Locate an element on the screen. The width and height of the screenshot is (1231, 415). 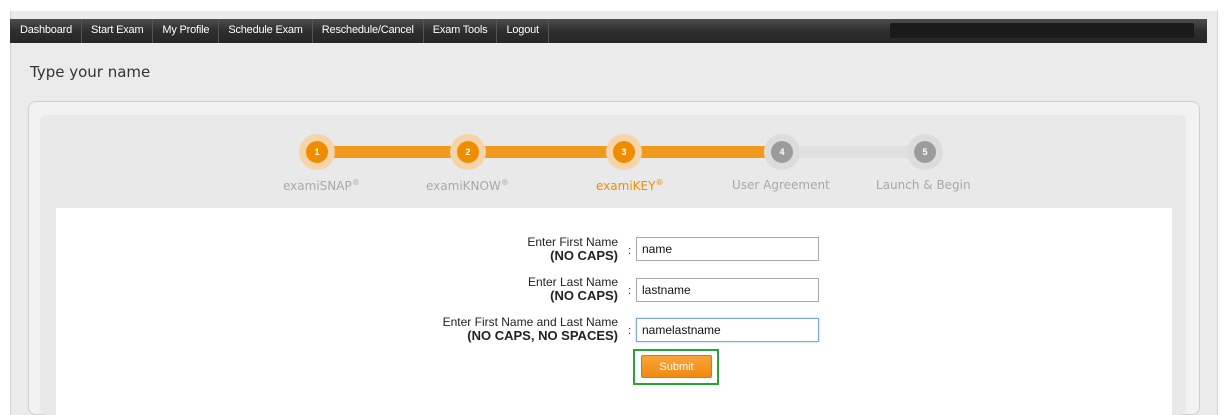
first-name-colon: : is located at coordinates (630, 251).